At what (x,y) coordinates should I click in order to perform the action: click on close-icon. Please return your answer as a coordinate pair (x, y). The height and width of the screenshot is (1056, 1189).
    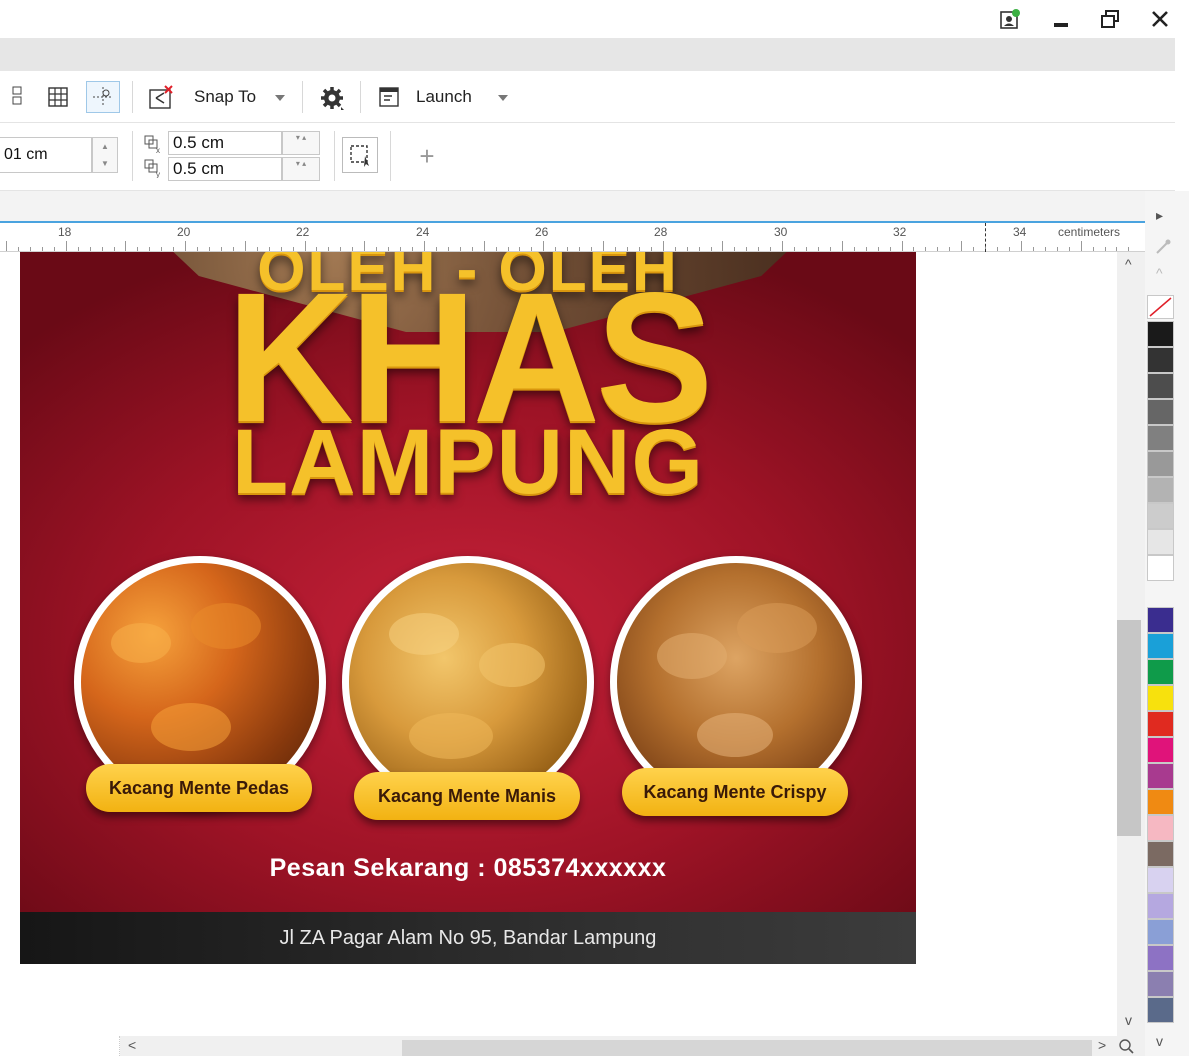
    Looking at the image, I should click on (1160, 19).